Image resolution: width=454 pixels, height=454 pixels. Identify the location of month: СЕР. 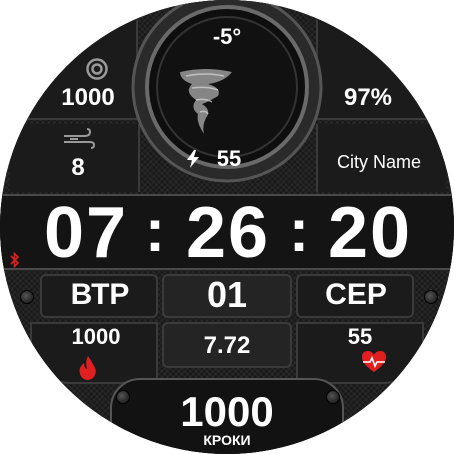
(356, 294).